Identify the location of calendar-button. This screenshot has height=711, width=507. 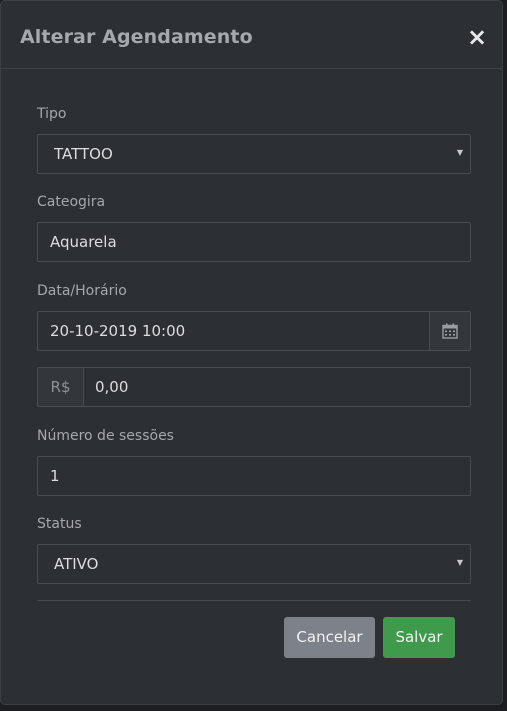
(449, 331).